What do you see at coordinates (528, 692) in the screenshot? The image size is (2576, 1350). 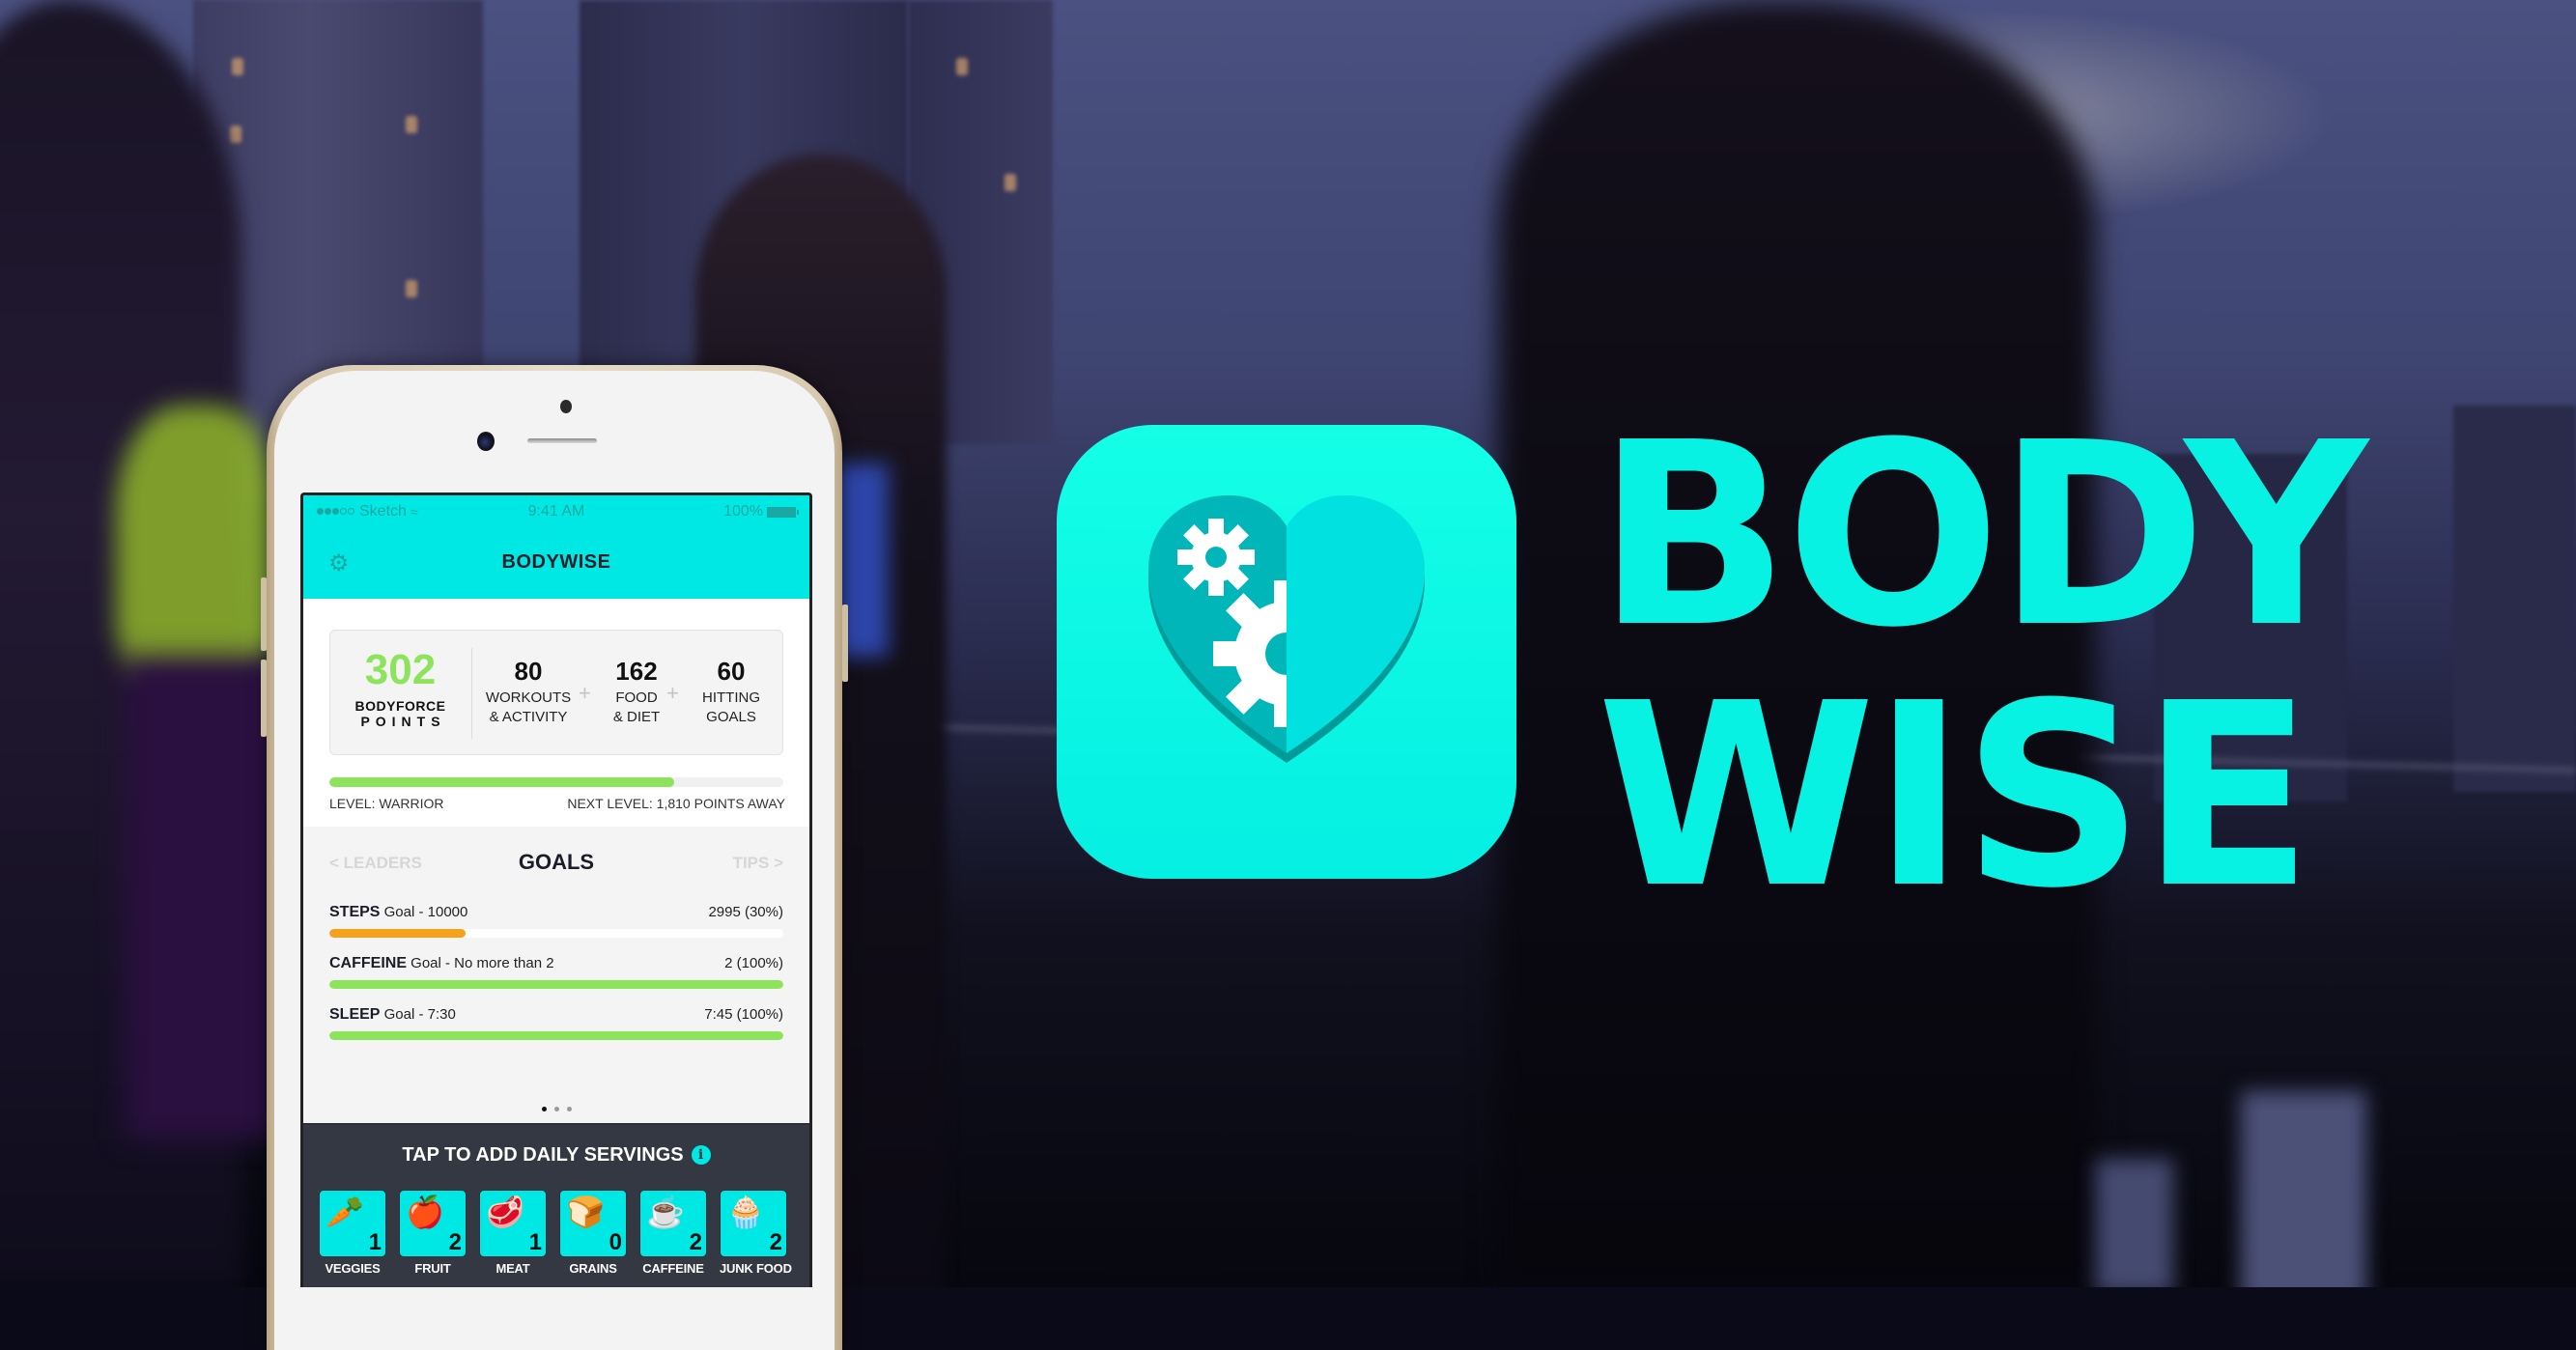 I see `workouts-points: 80 WORKOUTS & ACTIVITY` at bounding box center [528, 692].